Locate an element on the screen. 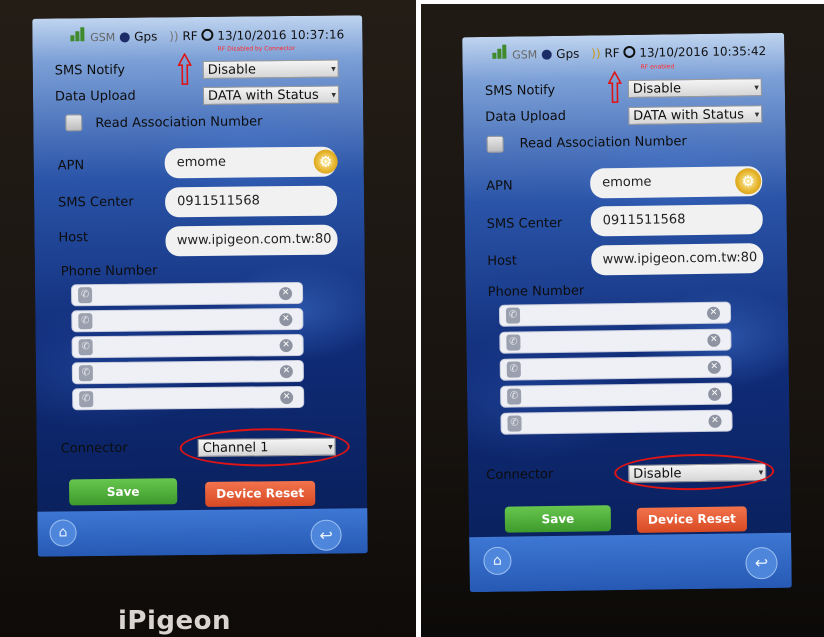  status-bar: GSM ● Gps )) RF 13/10/2016 10:37:16 is located at coordinates (207, 34).